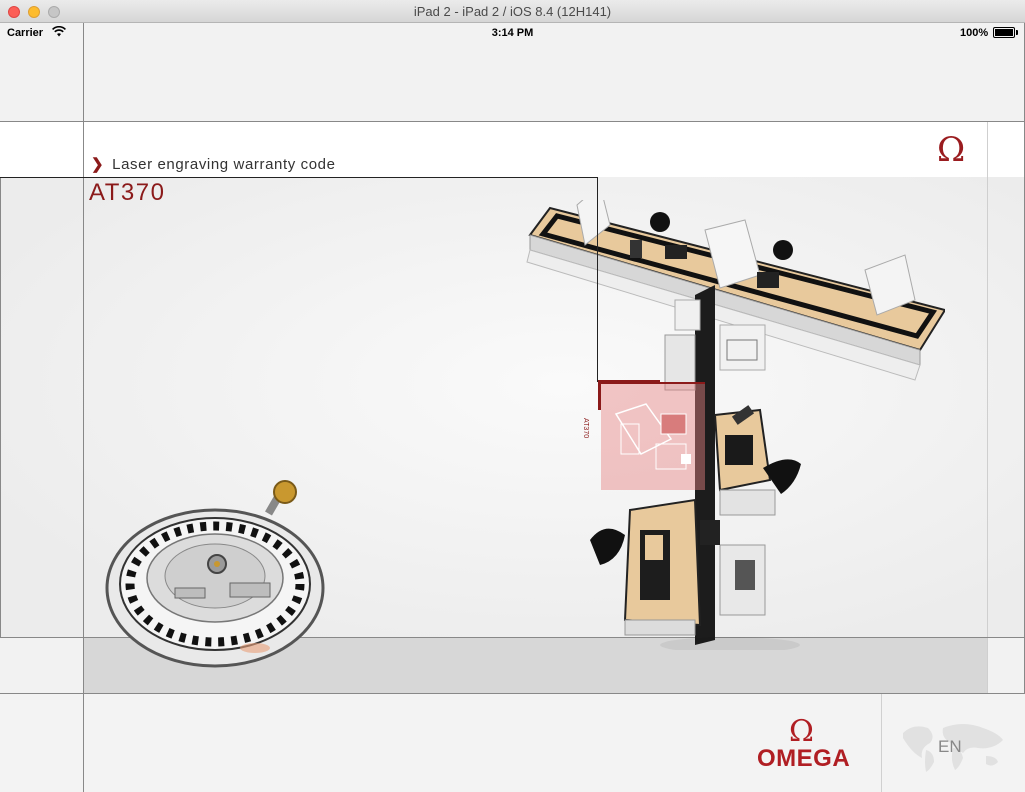  I want to click on connector-line-horizontal, so click(298, 177).